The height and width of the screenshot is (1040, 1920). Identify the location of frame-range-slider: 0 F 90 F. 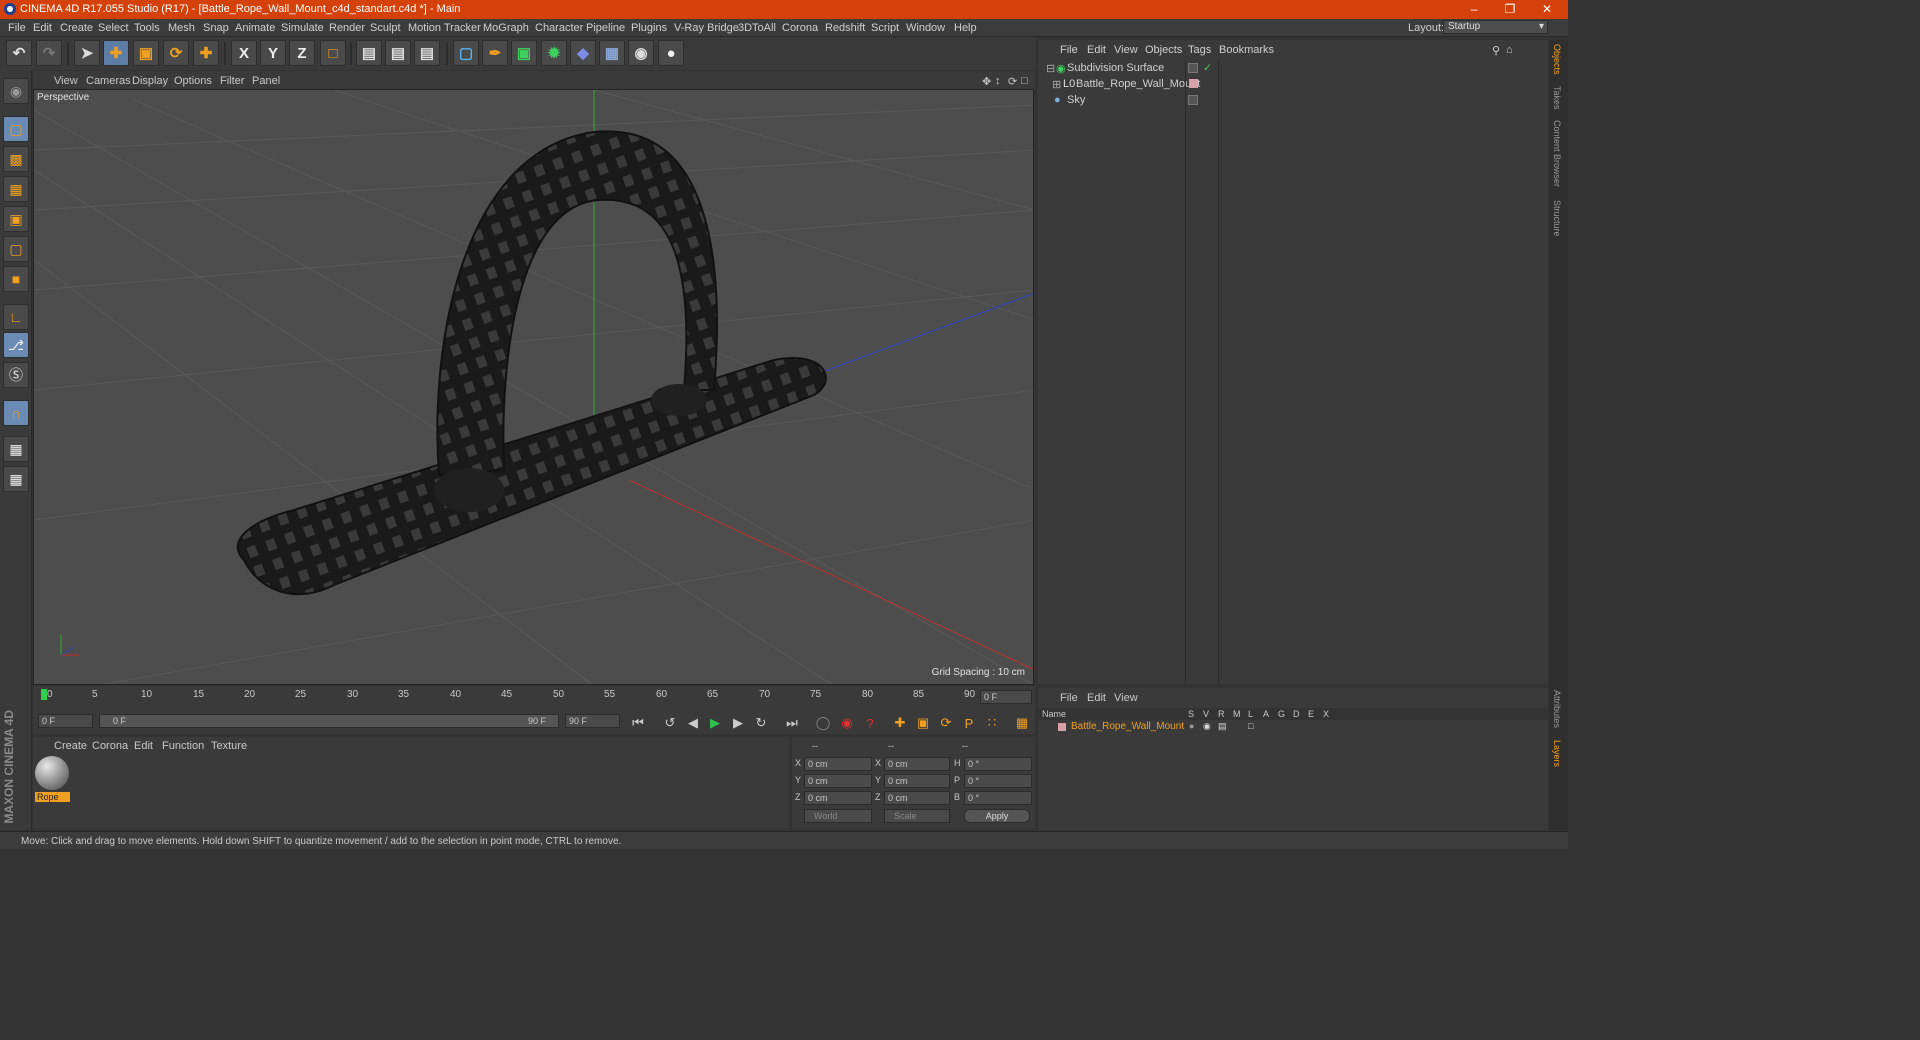
(329, 721).